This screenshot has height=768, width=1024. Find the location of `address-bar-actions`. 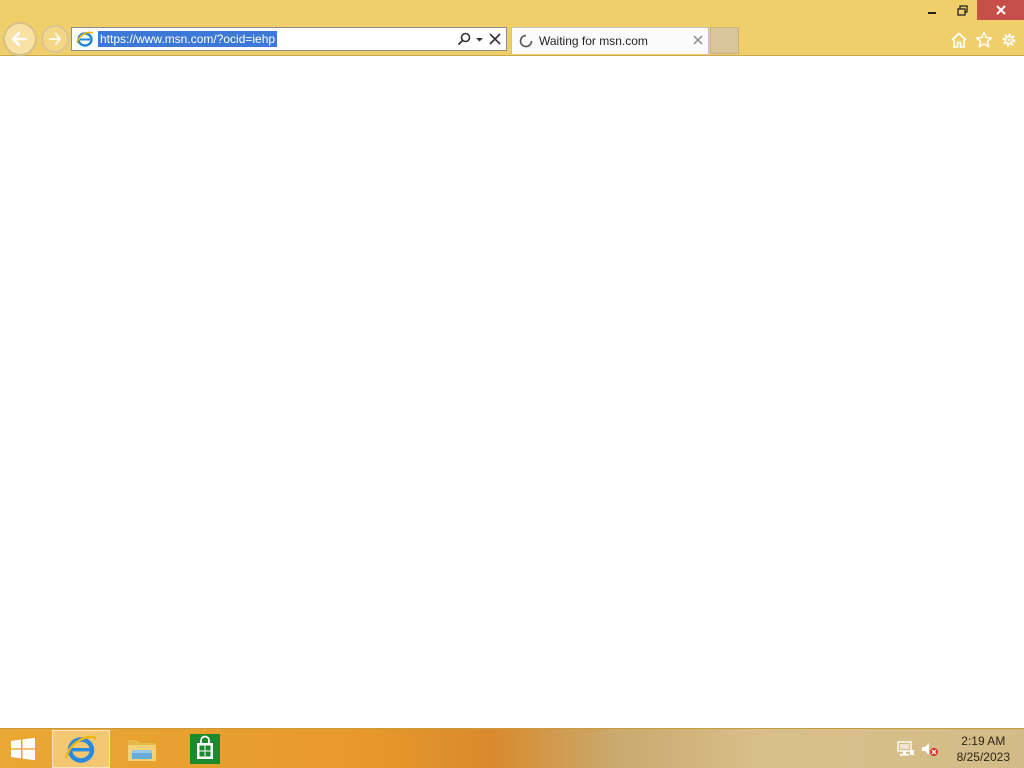

address-bar-actions is located at coordinates (479, 39).